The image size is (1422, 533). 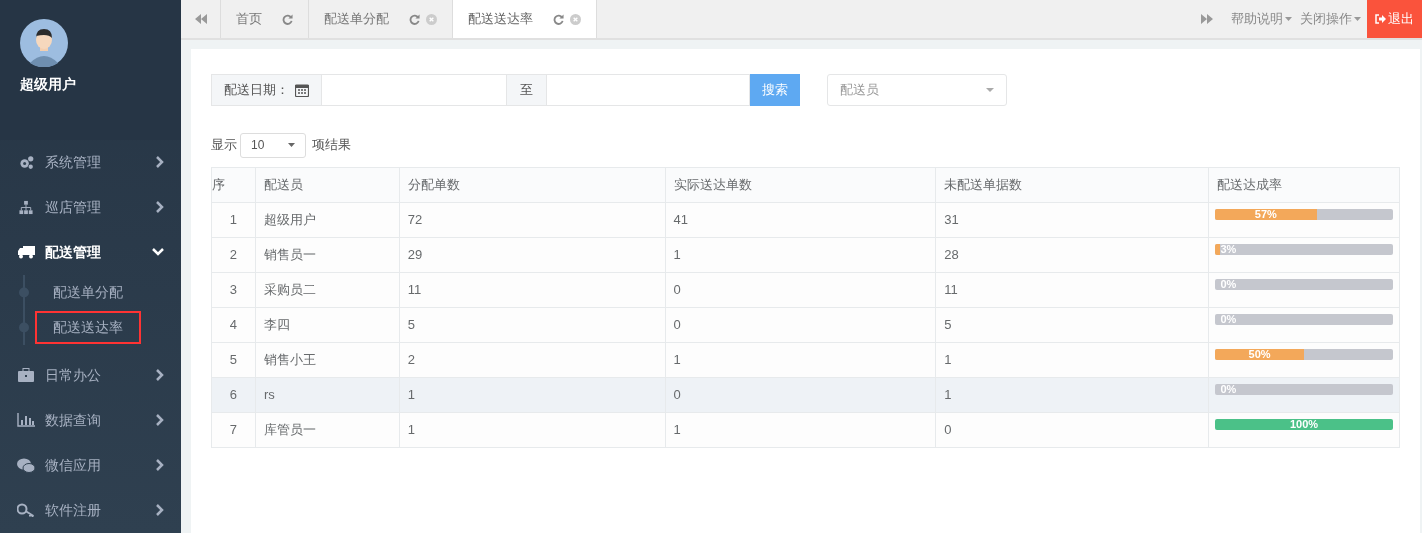 I want to click on submenu-item: 配送送达率, so click(x=88, y=327).